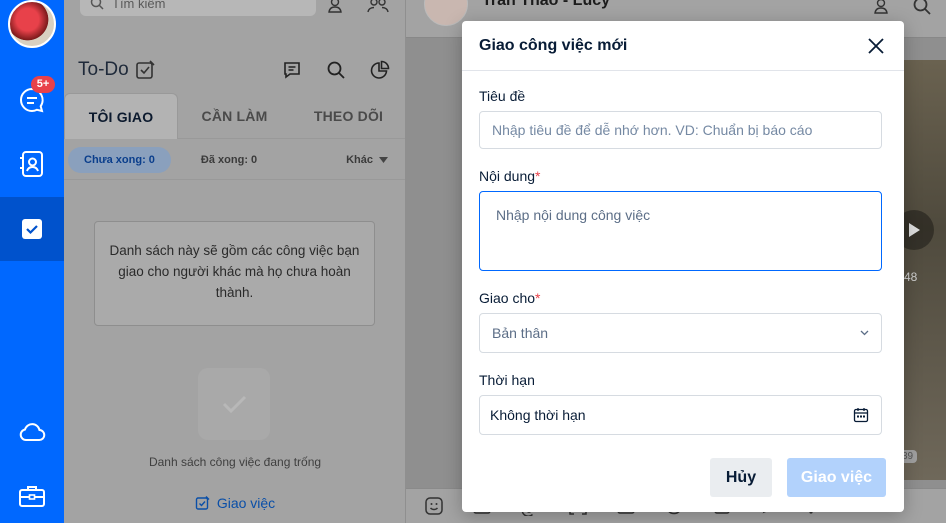 Image resolution: width=946 pixels, height=523 pixels. Describe the element at coordinates (292, 70) in the screenshot. I see `note-icon` at that location.